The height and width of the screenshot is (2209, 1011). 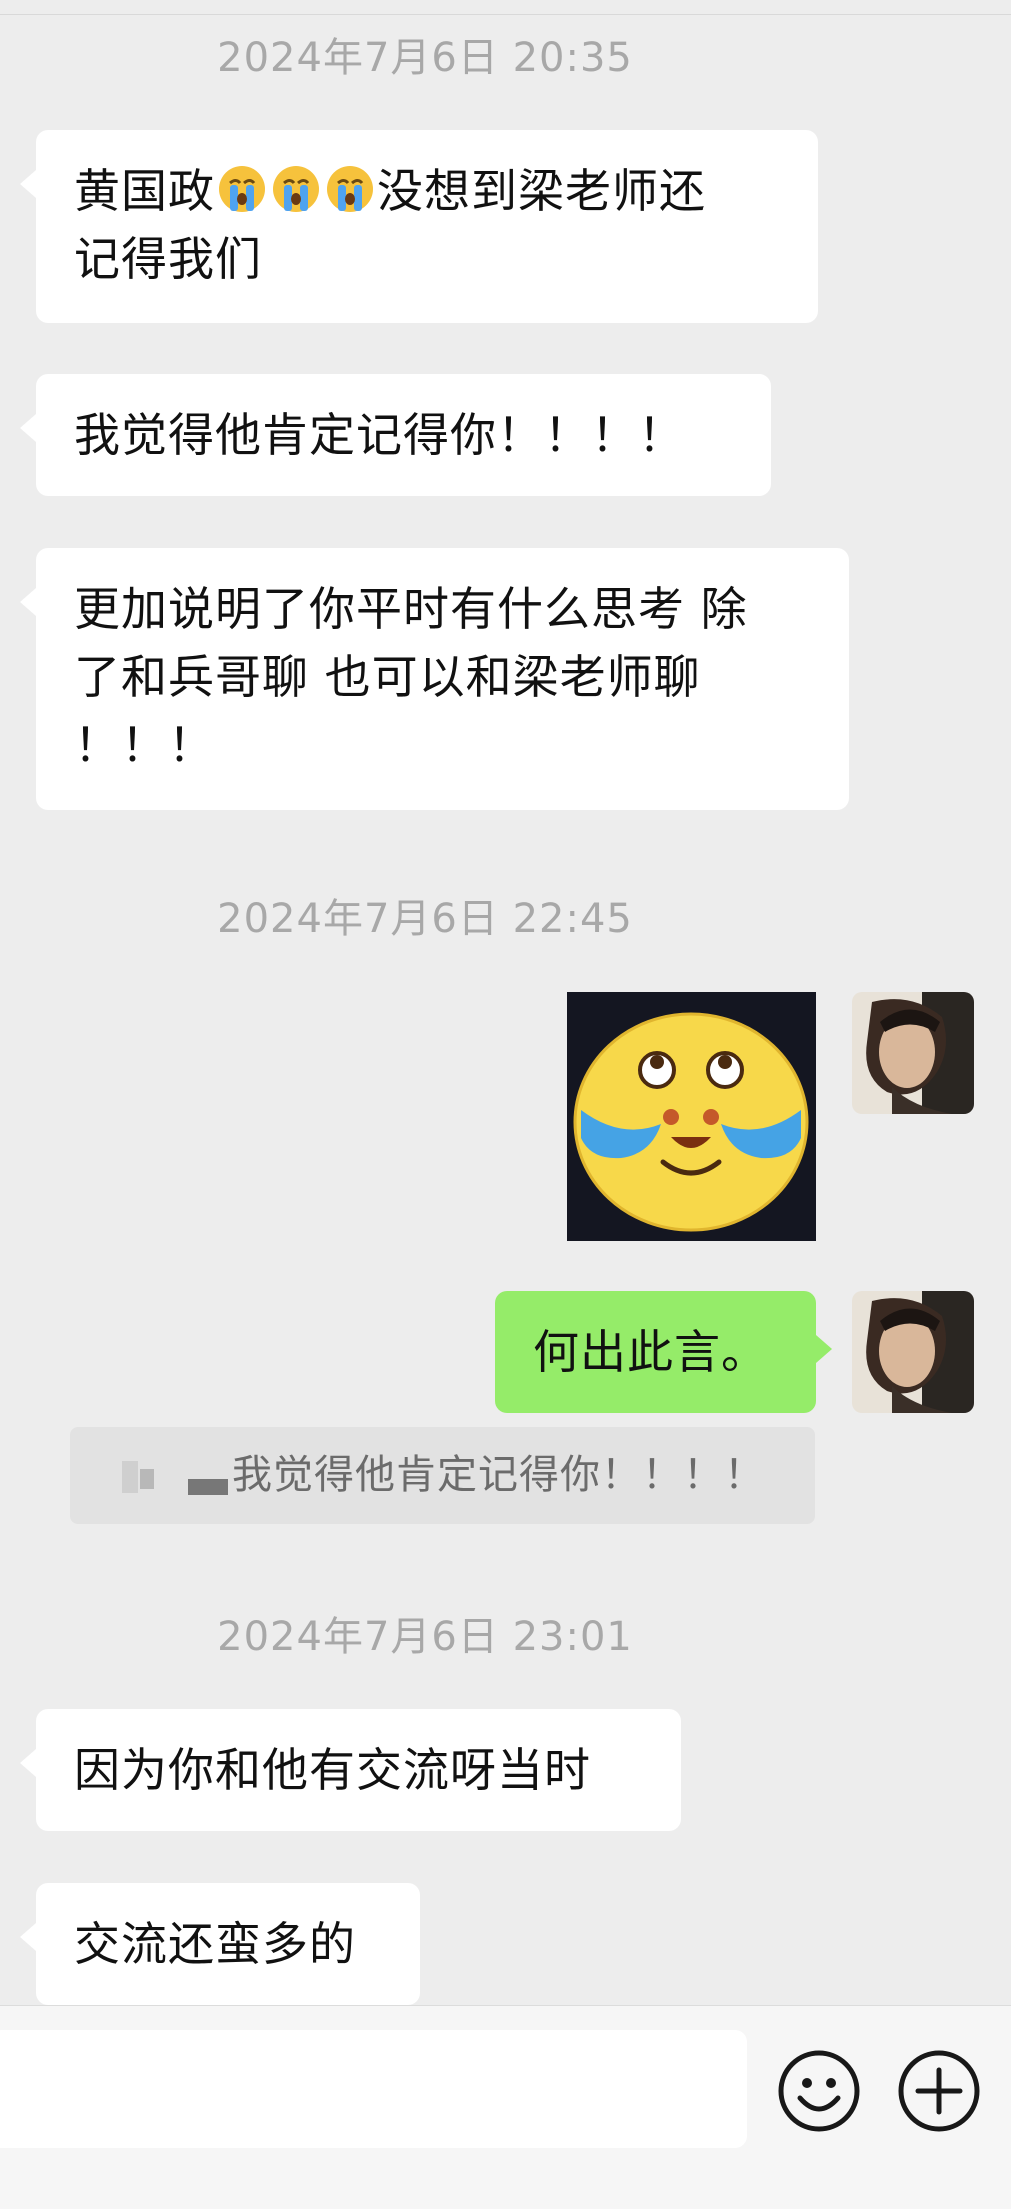 What do you see at coordinates (144, 191) in the screenshot?
I see `message-text: 黄国政` at bounding box center [144, 191].